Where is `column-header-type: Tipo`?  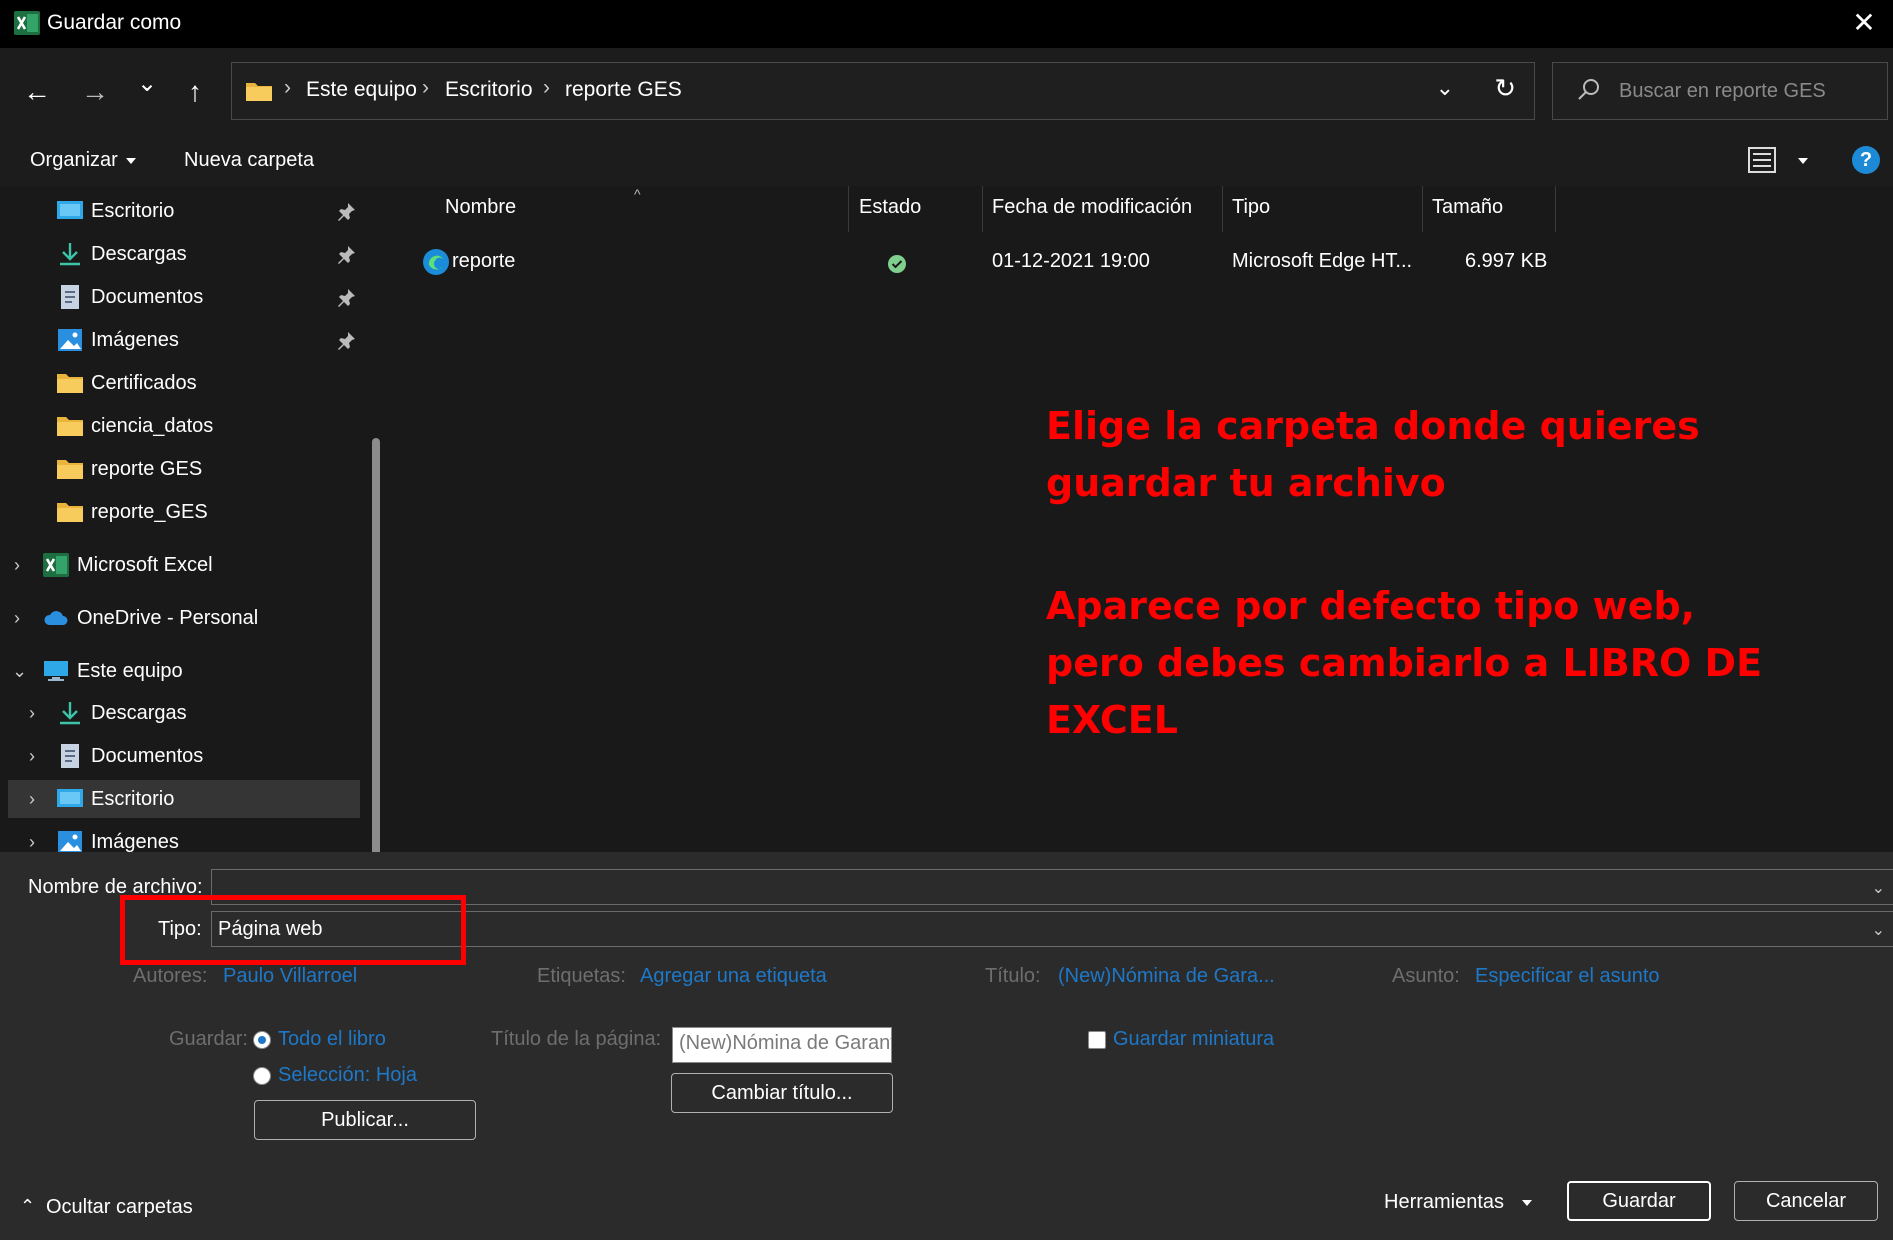 column-header-type: Tipo is located at coordinates (1251, 207).